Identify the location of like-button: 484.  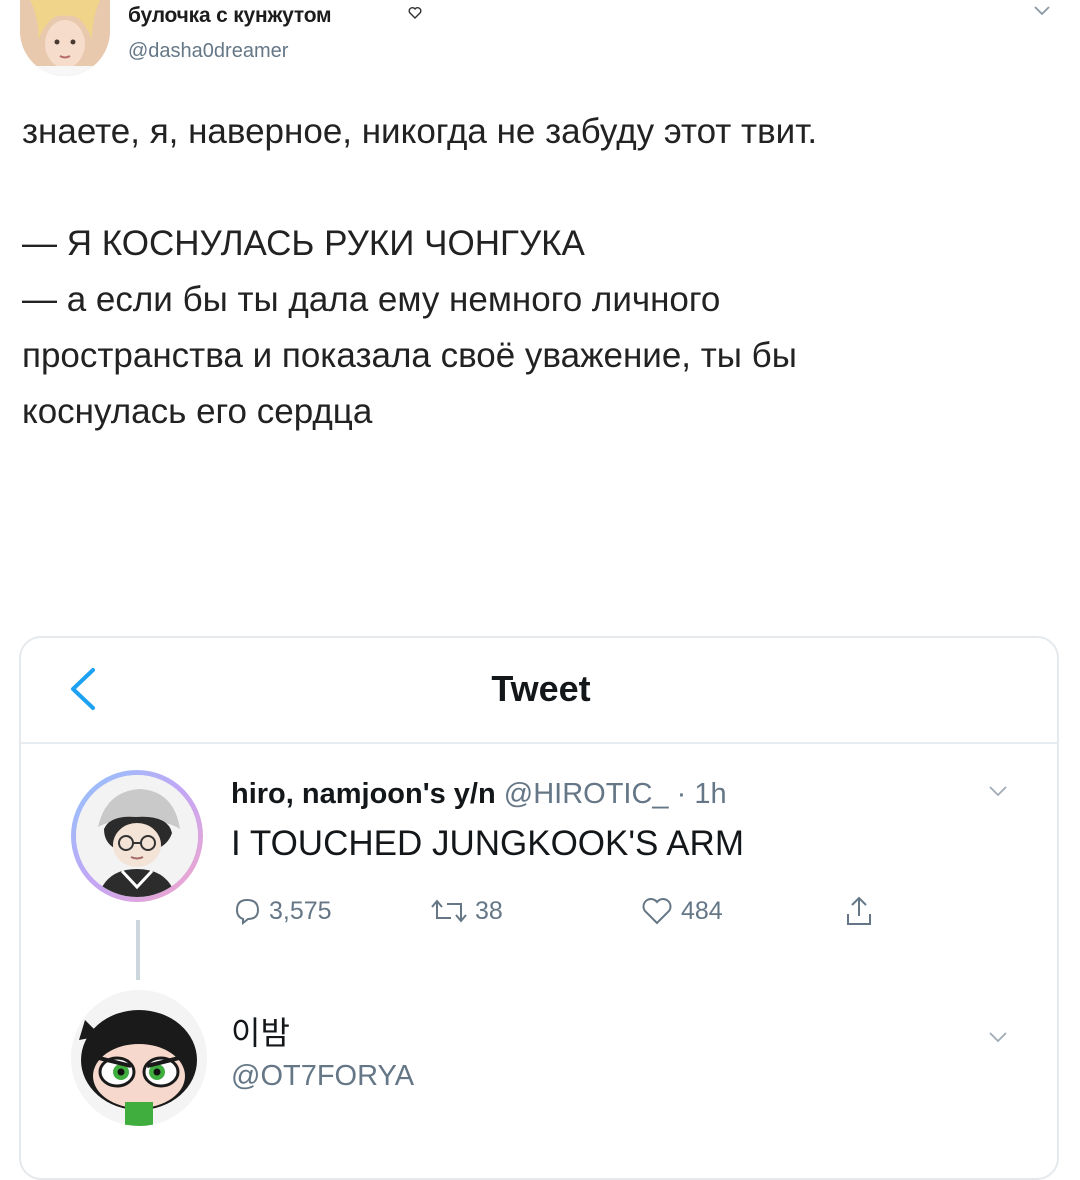
(681, 911).